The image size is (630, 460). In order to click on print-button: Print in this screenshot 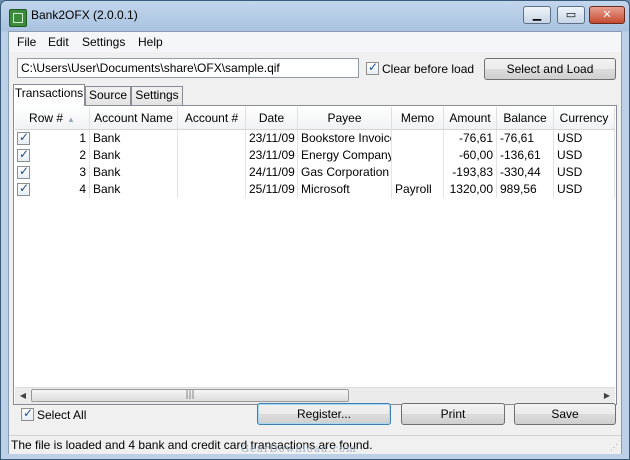, I will do `click(453, 414)`.